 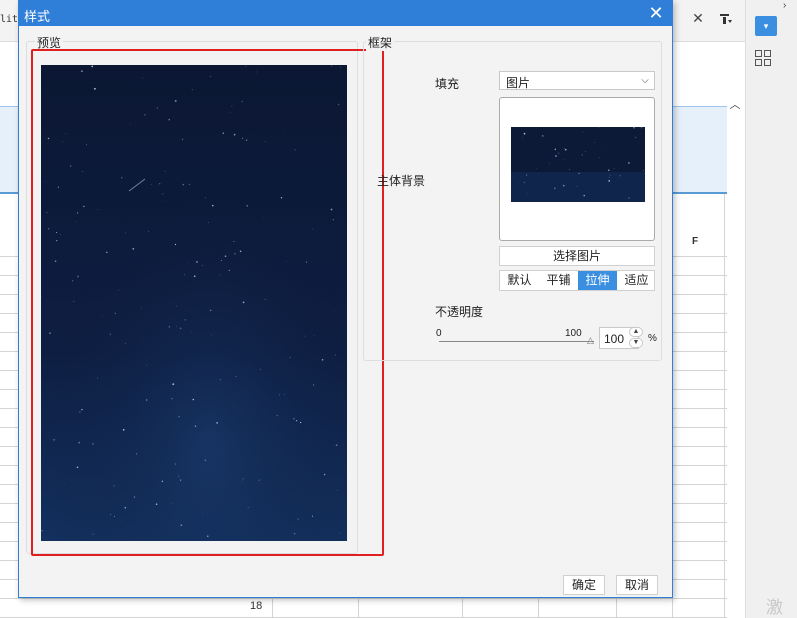 I want to click on chevron-down-icon: ⌵, so click(x=645, y=80).